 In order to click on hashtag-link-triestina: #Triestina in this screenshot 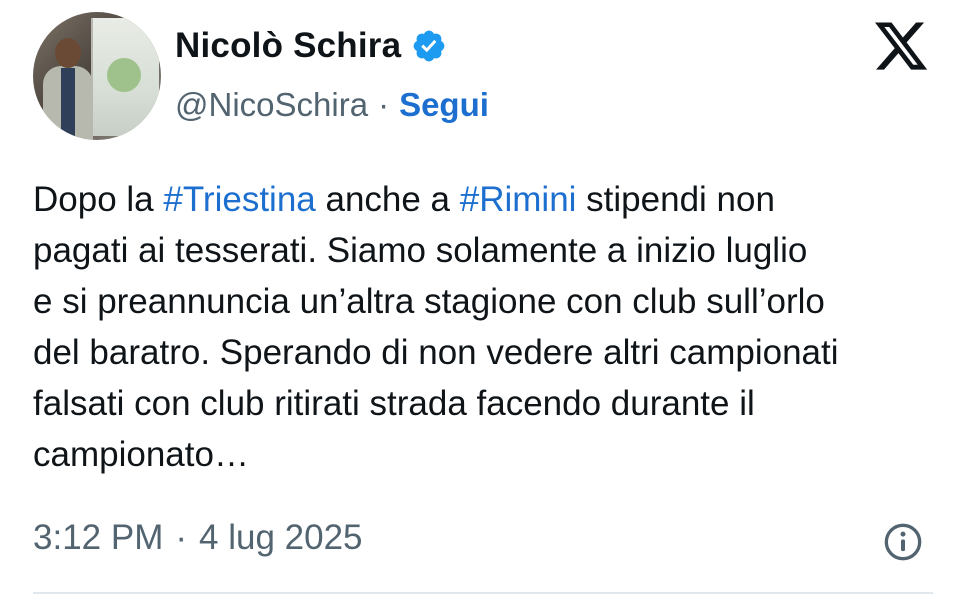, I will do `click(239, 199)`.